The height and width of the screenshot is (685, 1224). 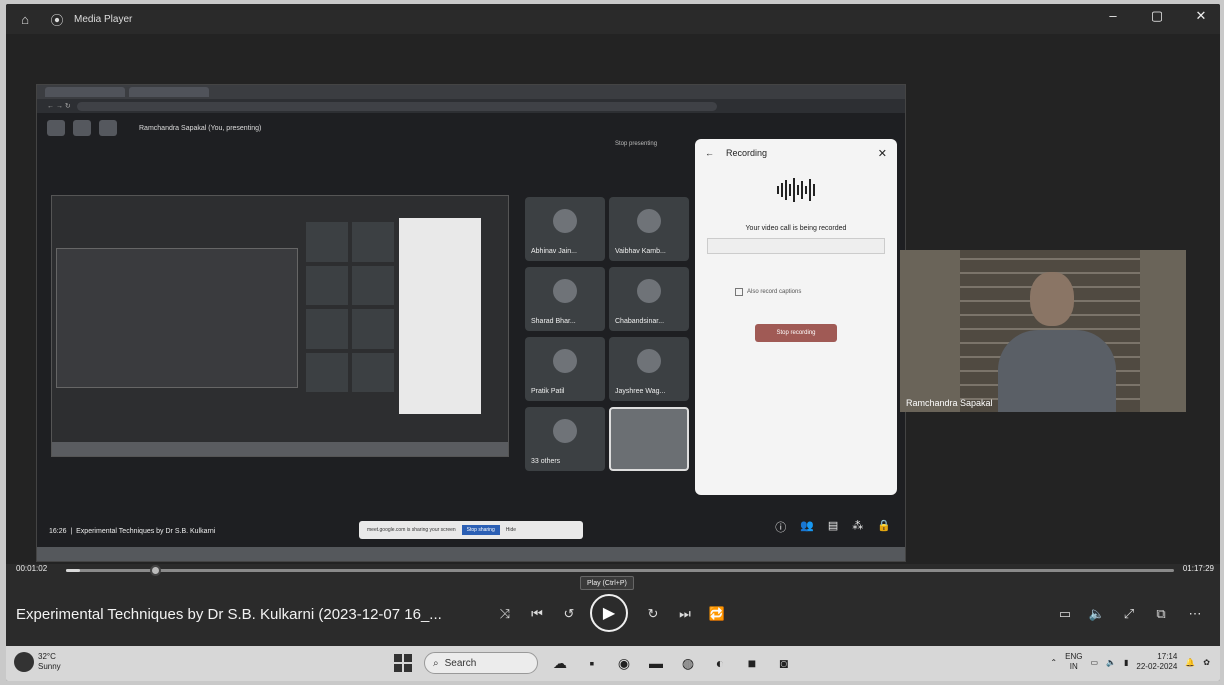 I want to click on meet-side-icons: ⓘ 👥 ▤ ⁂ 🔒, so click(x=833, y=527).